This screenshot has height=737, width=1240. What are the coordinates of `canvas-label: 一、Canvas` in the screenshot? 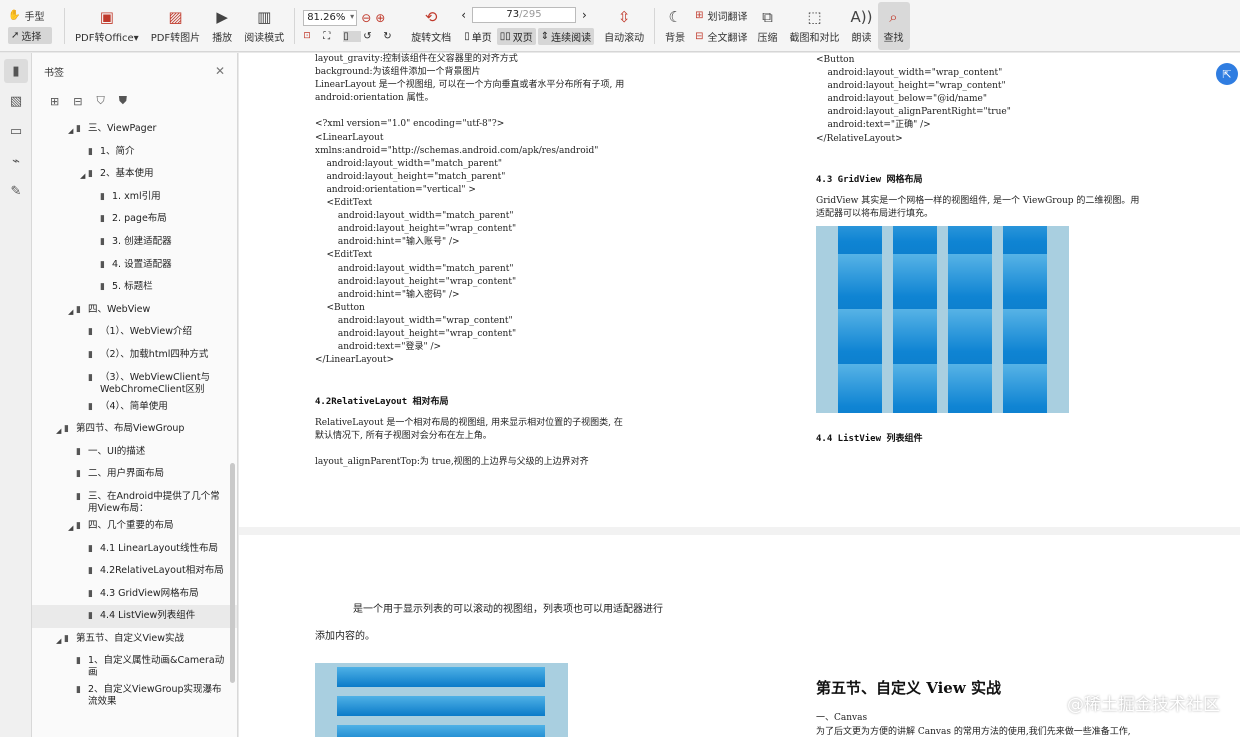 It's located at (842, 718).